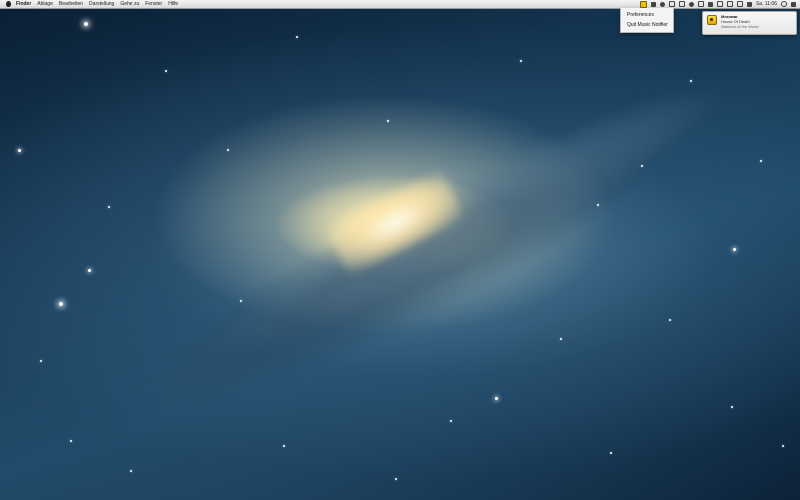  What do you see at coordinates (710, 4) in the screenshot?
I see `battery-icon` at bounding box center [710, 4].